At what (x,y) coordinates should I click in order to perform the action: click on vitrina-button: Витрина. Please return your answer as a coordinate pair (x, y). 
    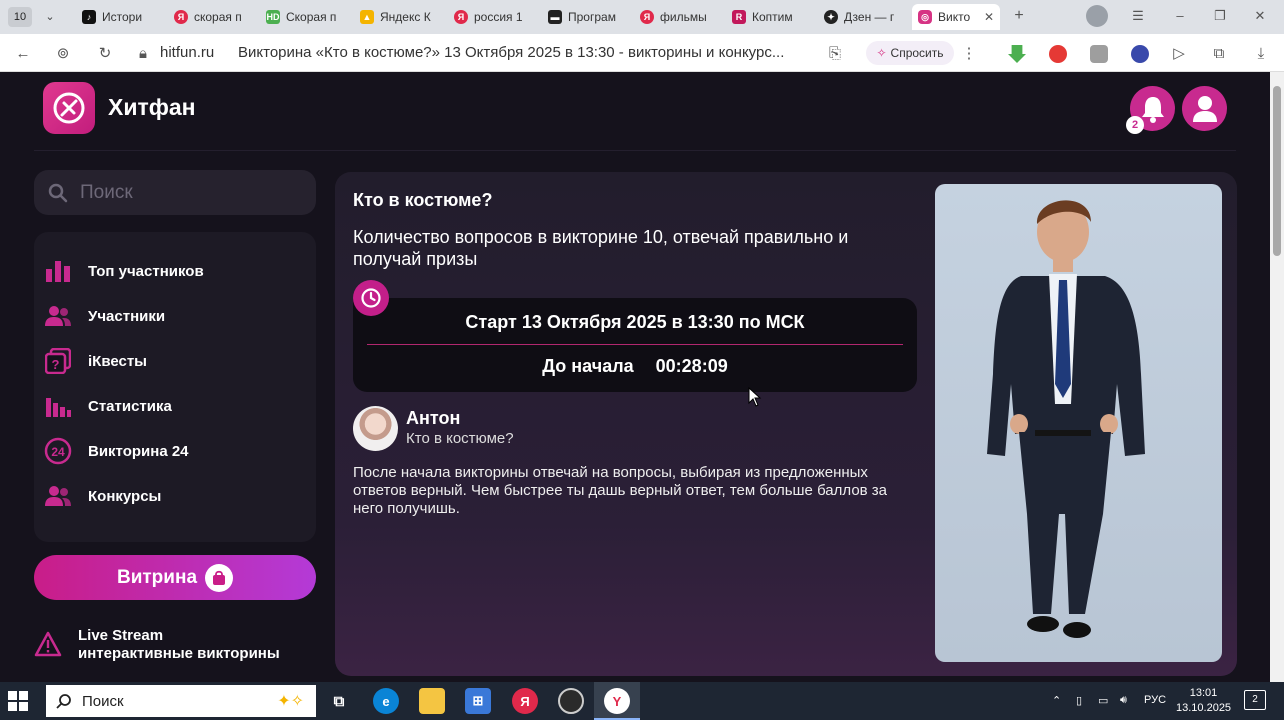
    Looking at the image, I should click on (175, 577).